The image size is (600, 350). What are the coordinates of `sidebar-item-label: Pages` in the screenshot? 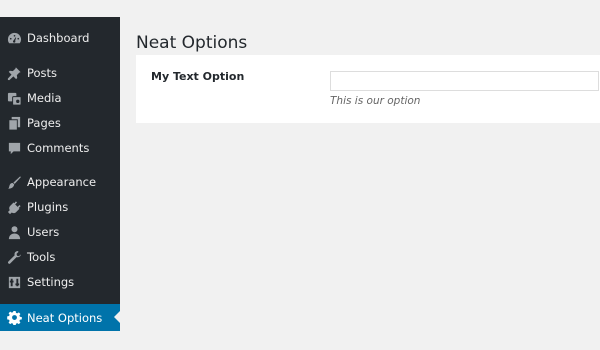 It's located at (44, 123).